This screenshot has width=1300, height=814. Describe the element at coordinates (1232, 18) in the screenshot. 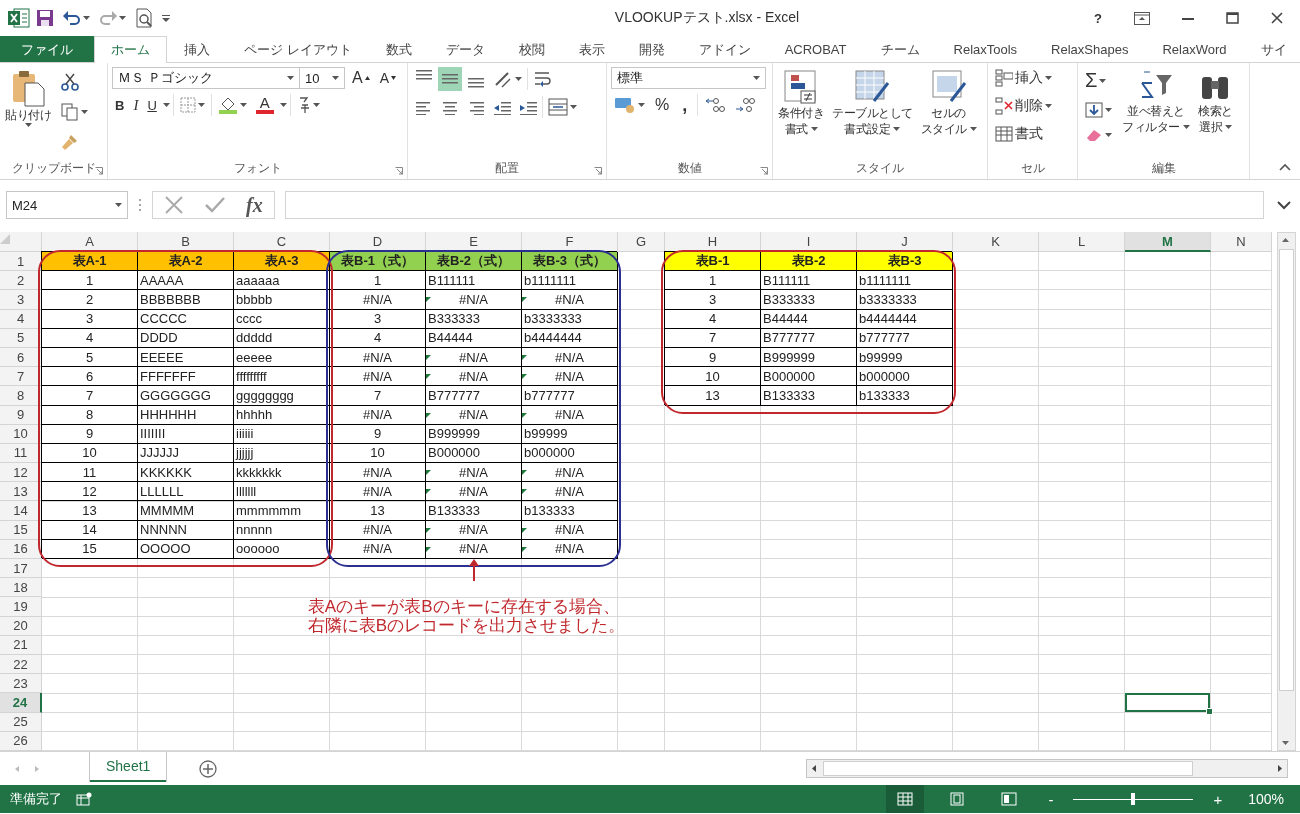

I see `maximize-button` at that location.